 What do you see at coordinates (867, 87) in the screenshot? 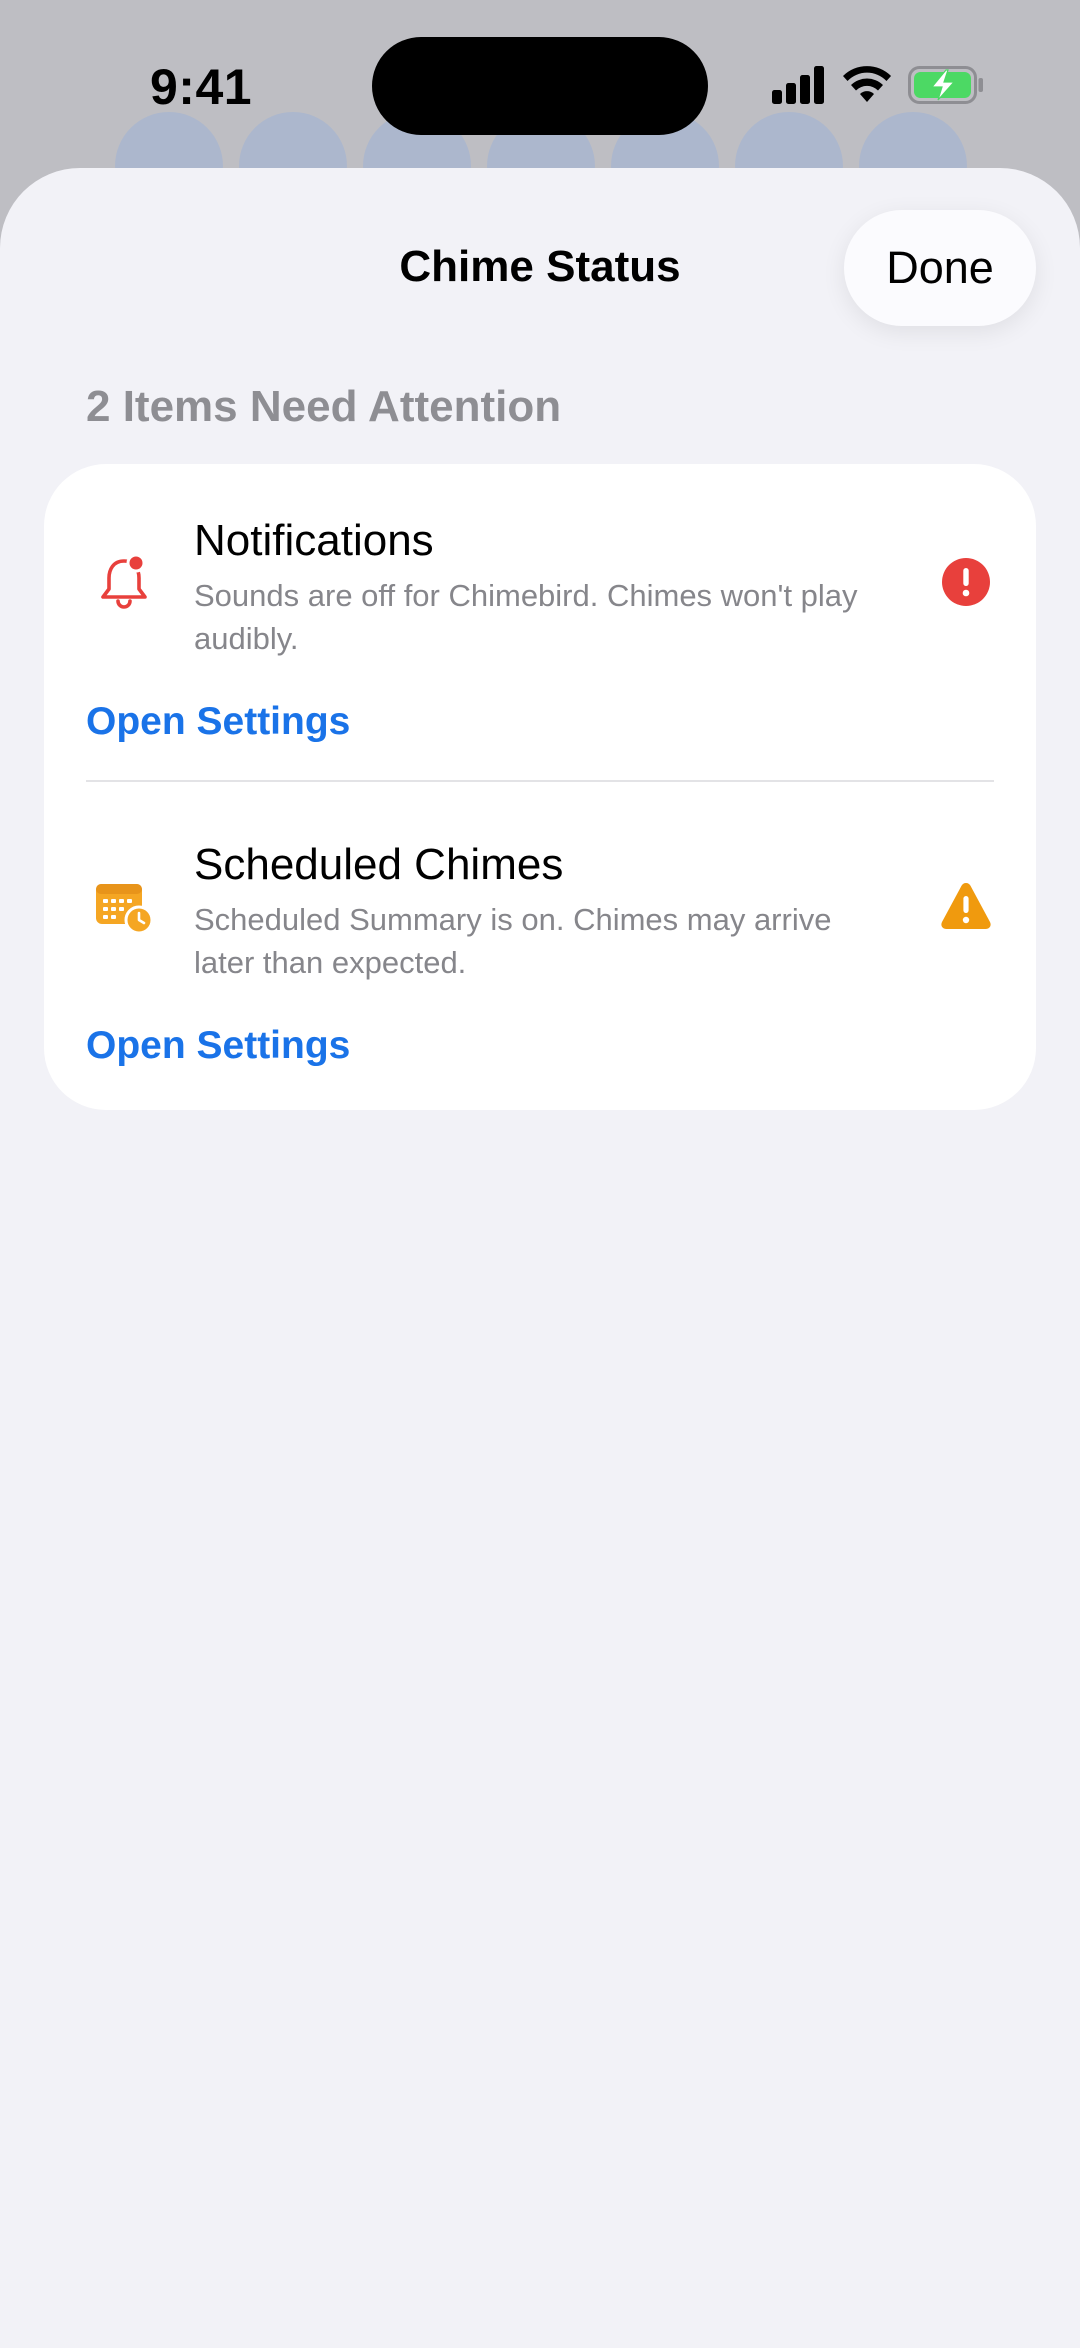
I see `wifi-icon` at bounding box center [867, 87].